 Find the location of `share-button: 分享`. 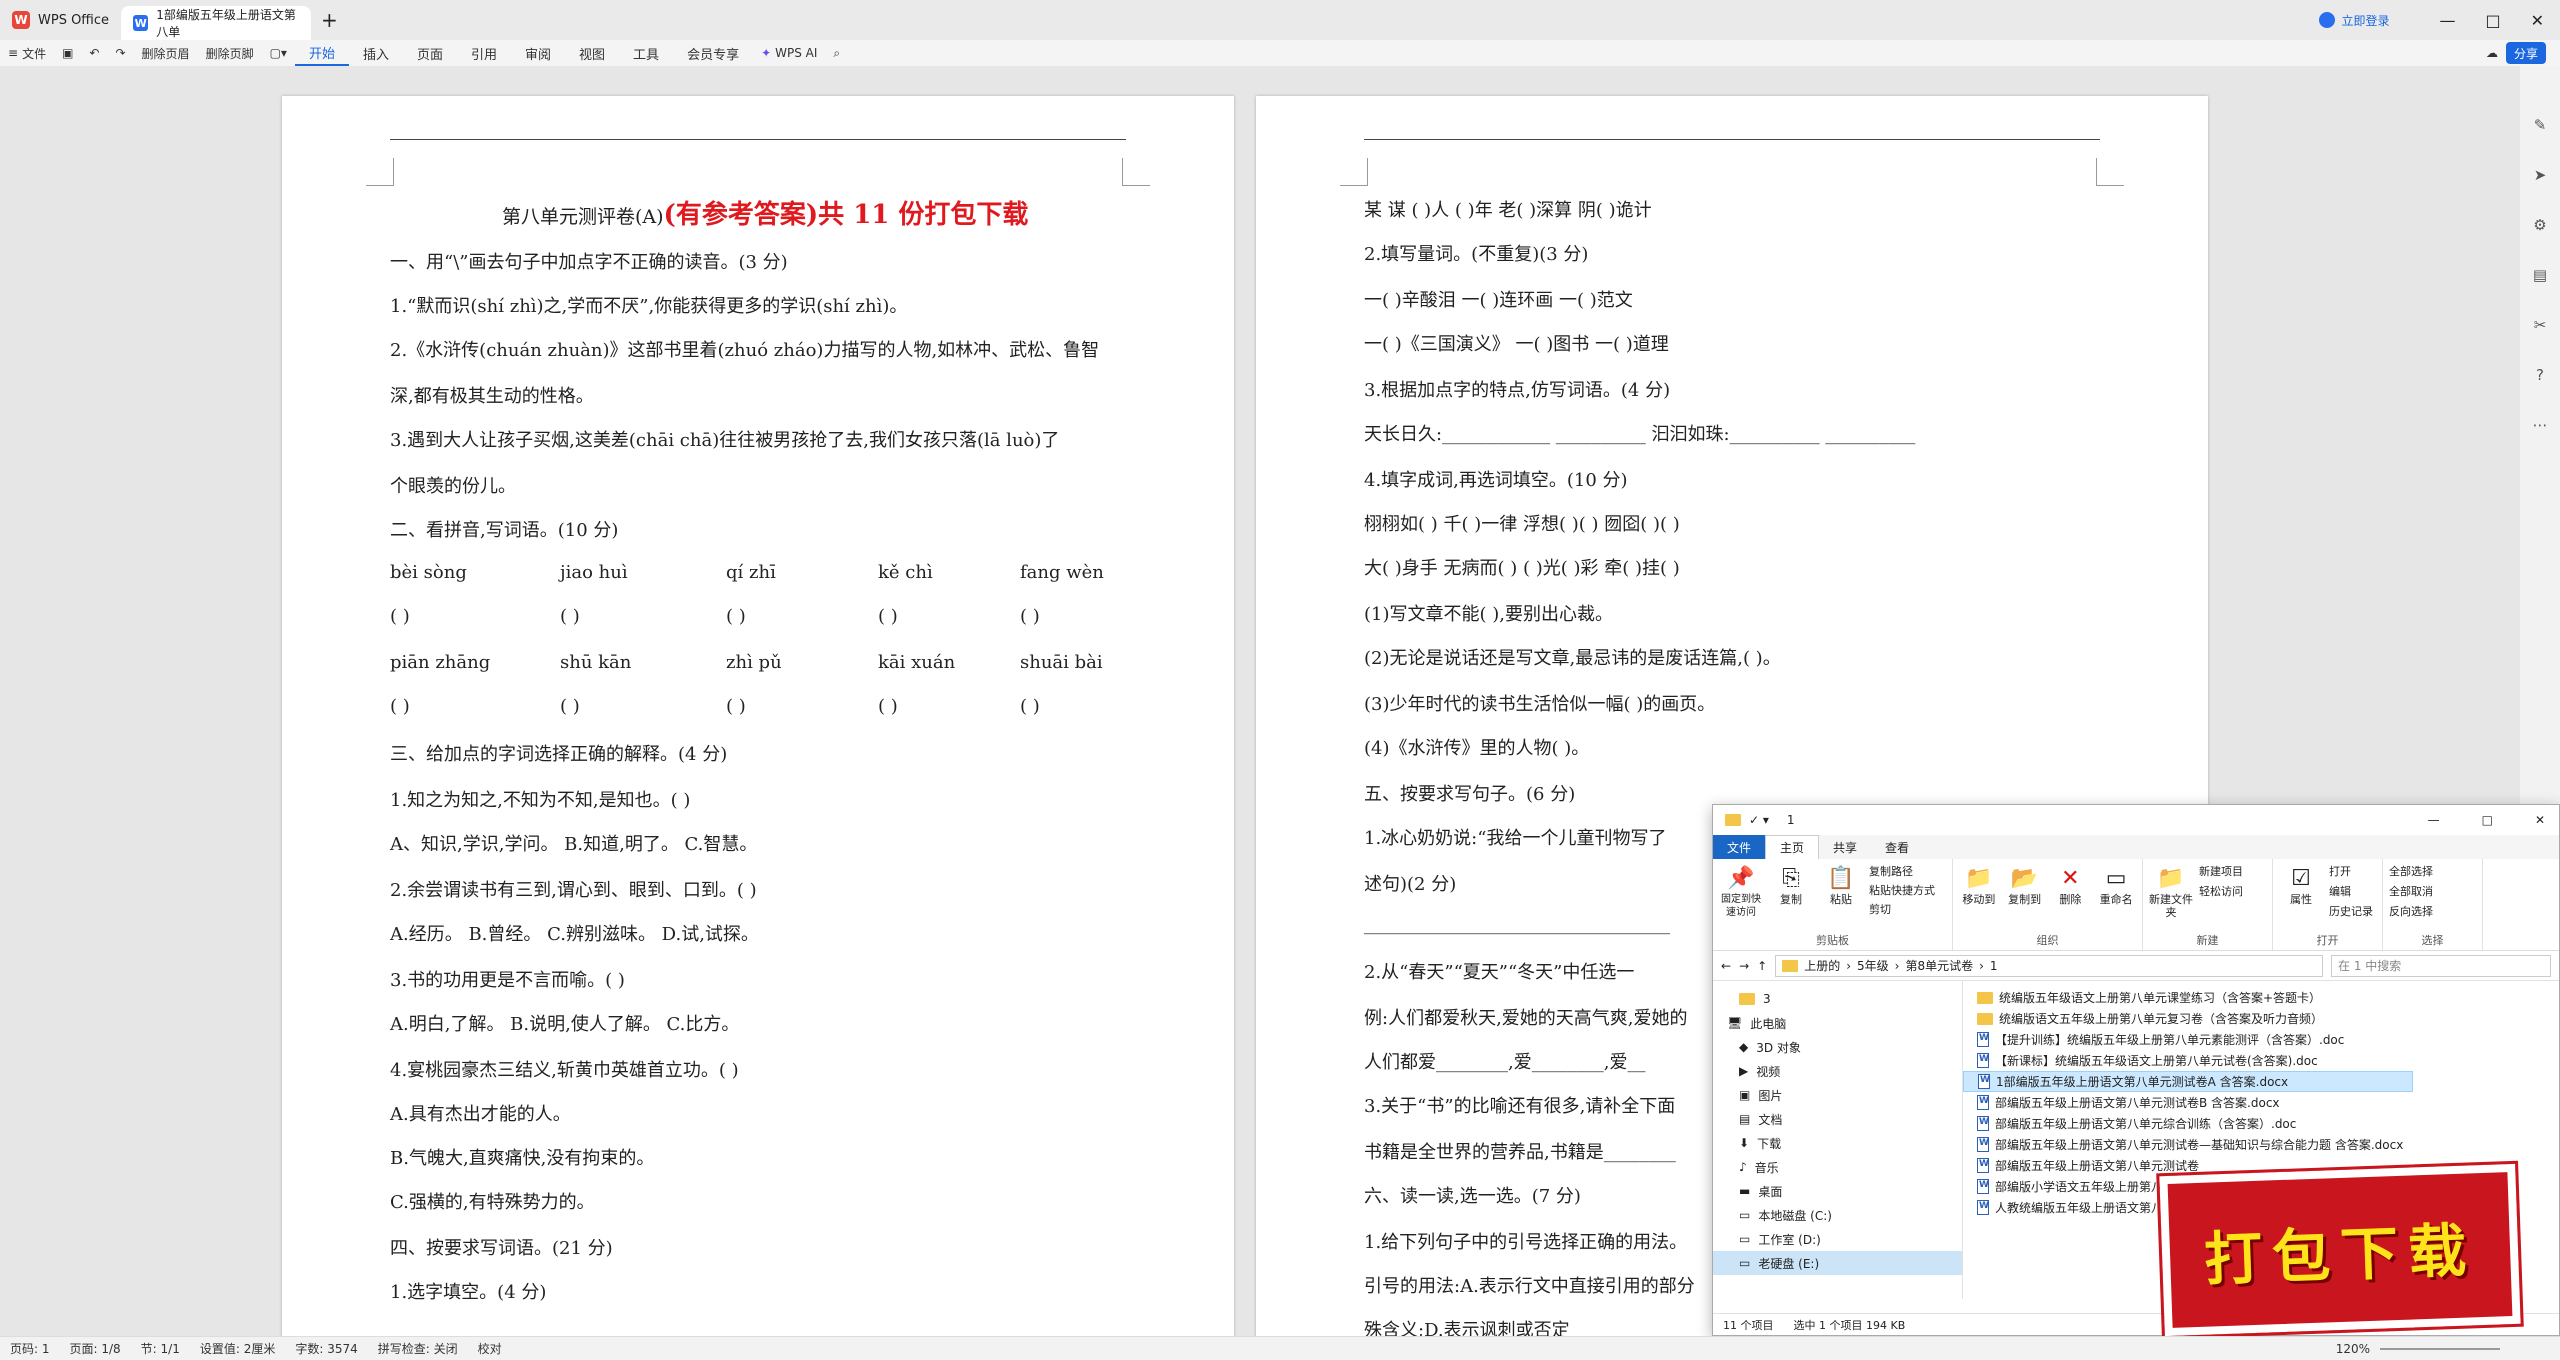

share-button: 分享 is located at coordinates (2525, 53).